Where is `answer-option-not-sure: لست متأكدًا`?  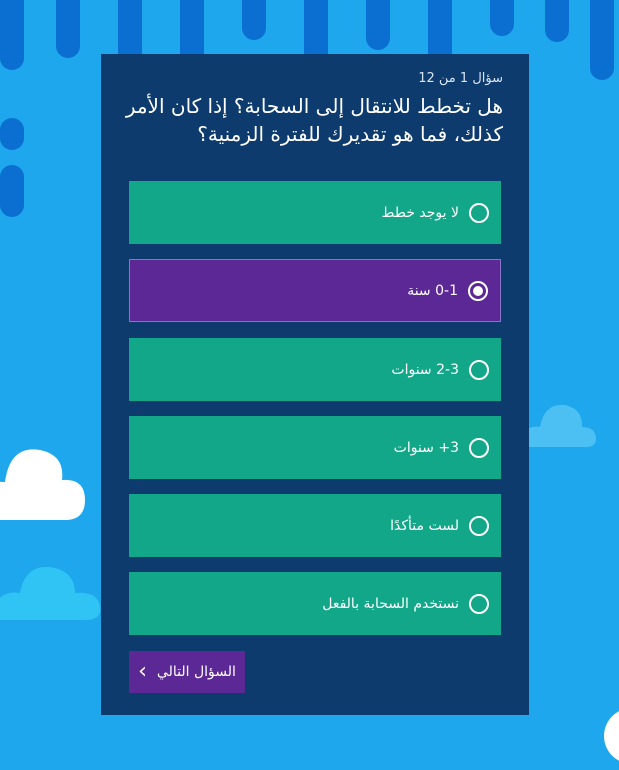
answer-option-not-sure: لست متأكدًا is located at coordinates (315, 525).